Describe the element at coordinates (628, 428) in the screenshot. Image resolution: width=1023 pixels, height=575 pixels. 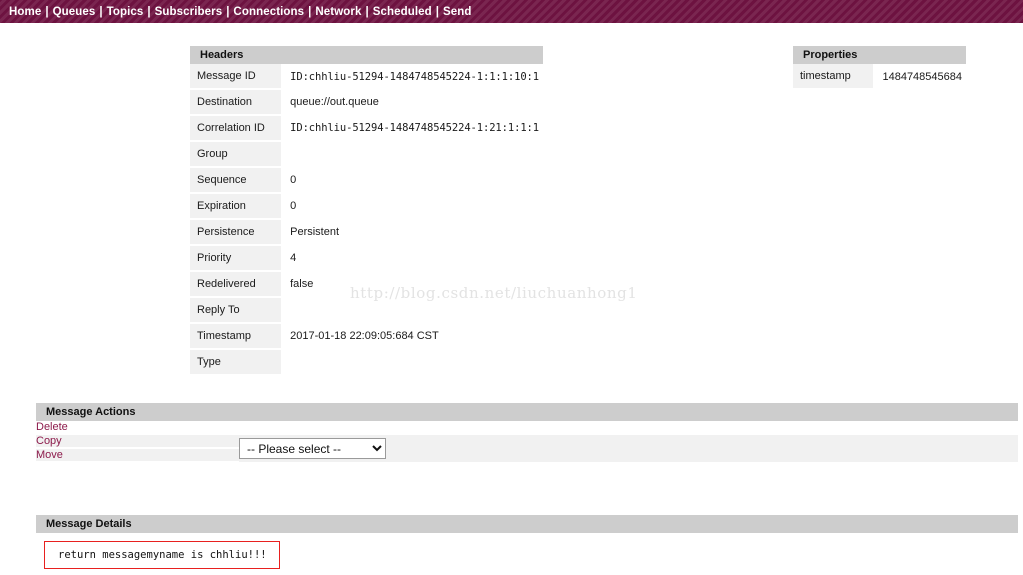
I see `delete-action-blank` at that location.